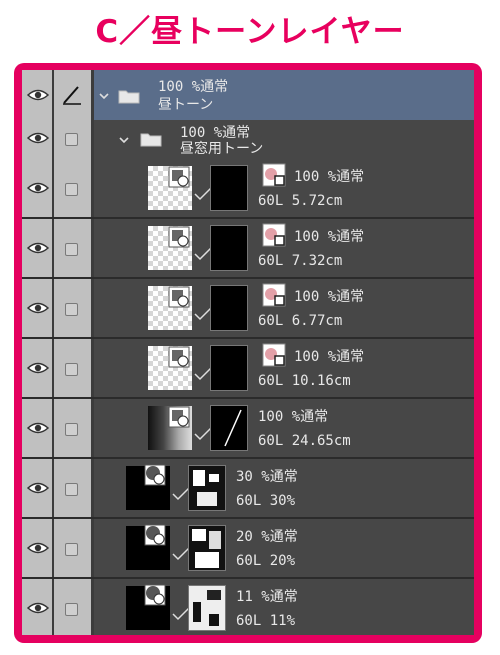  What do you see at coordinates (222, 149) in the screenshot?
I see `layer-name: 昼窓用トーン` at bounding box center [222, 149].